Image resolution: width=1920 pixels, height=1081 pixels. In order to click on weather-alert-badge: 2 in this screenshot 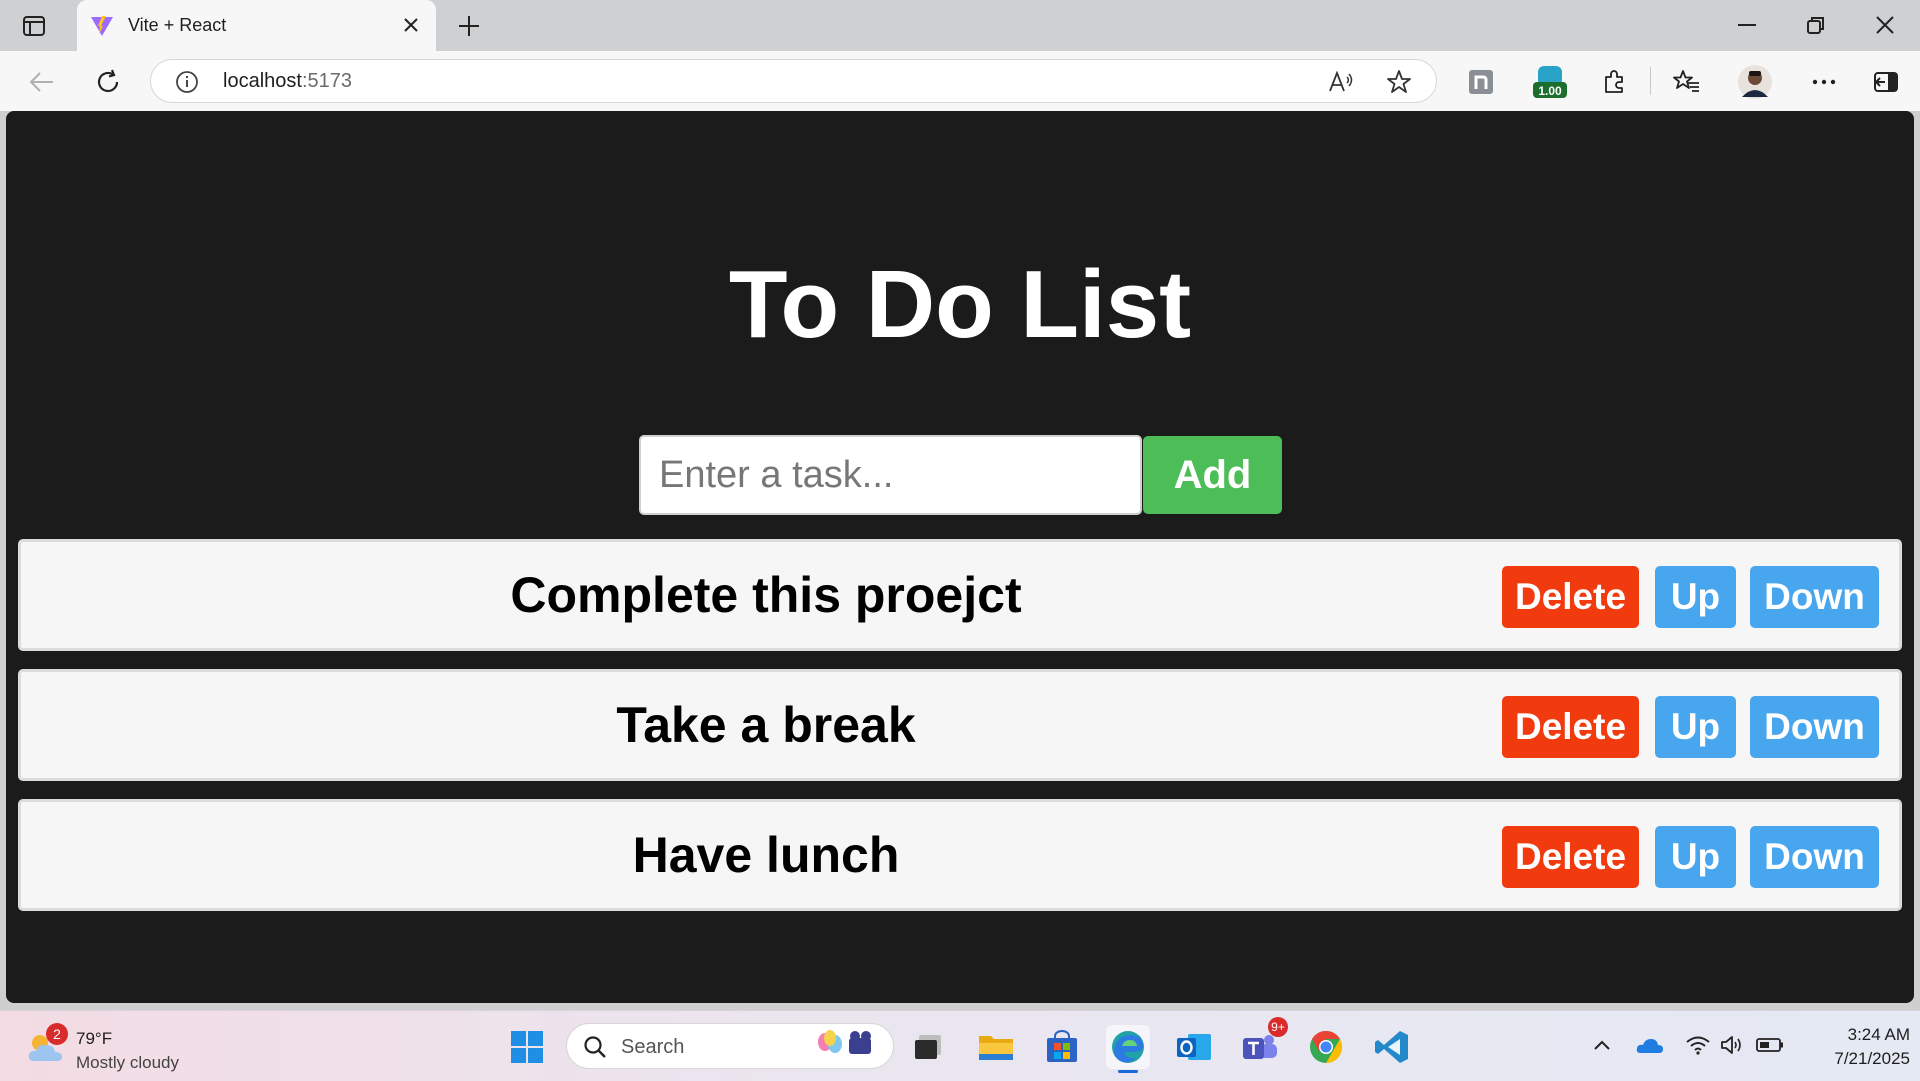, I will do `click(57, 1034)`.